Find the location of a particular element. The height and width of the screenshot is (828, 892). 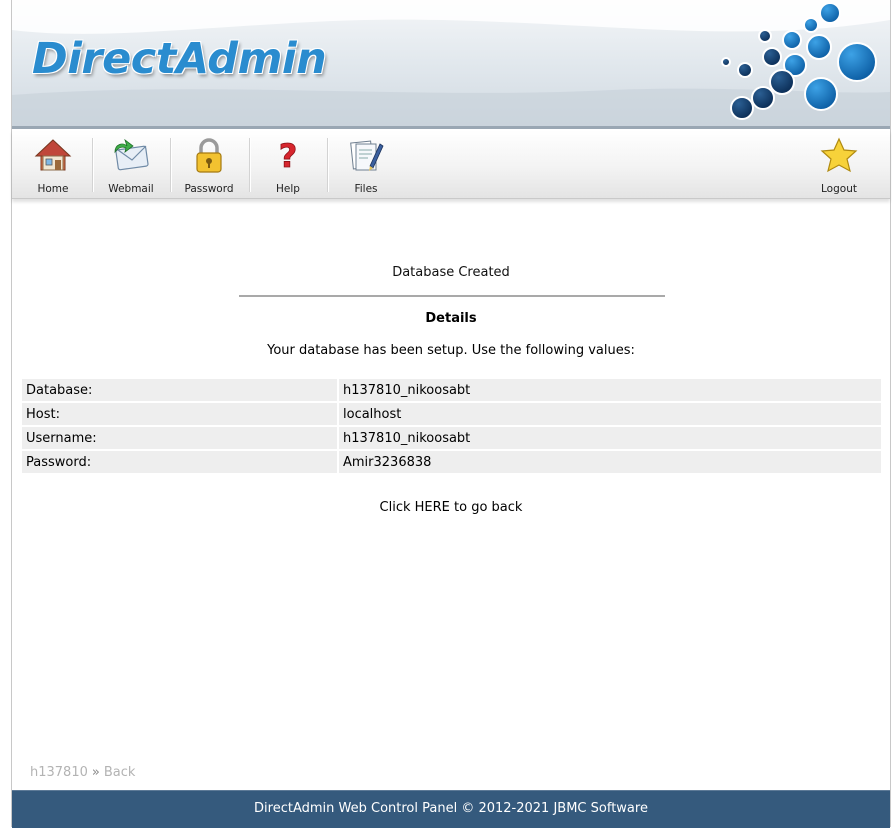

go-back-link: Click HERE to go back is located at coordinates (451, 507).